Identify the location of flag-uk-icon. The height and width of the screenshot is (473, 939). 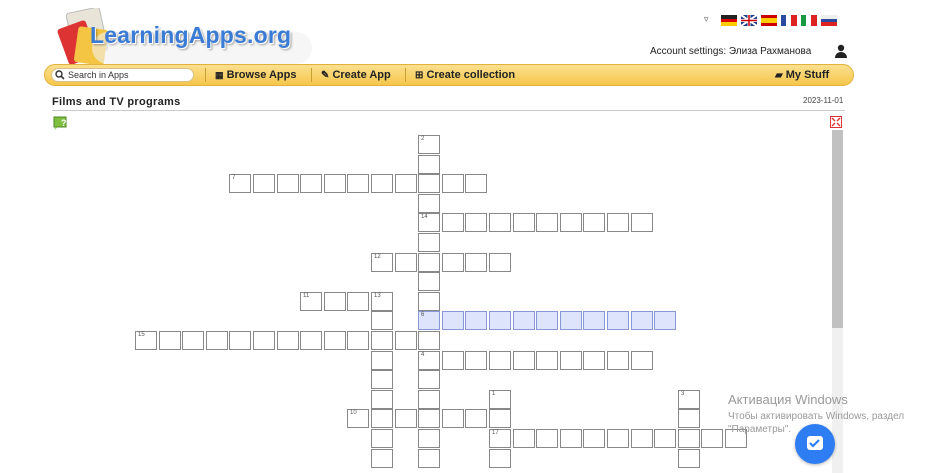
(749, 20).